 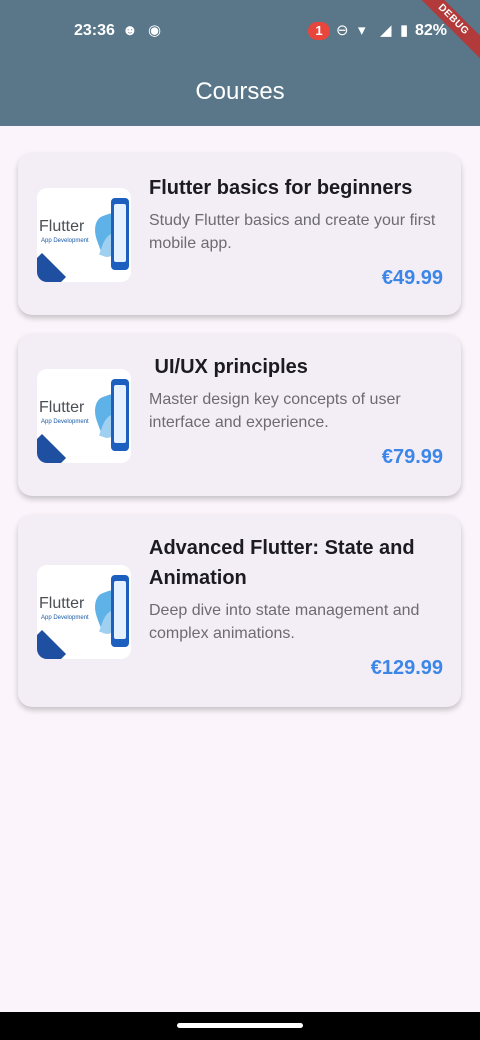 What do you see at coordinates (240, 31) in the screenshot?
I see `status-bar: 23:36 ☻ ◉ 1 ⊖ ▾ ◢ ▮ 82%` at bounding box center [240, 31].